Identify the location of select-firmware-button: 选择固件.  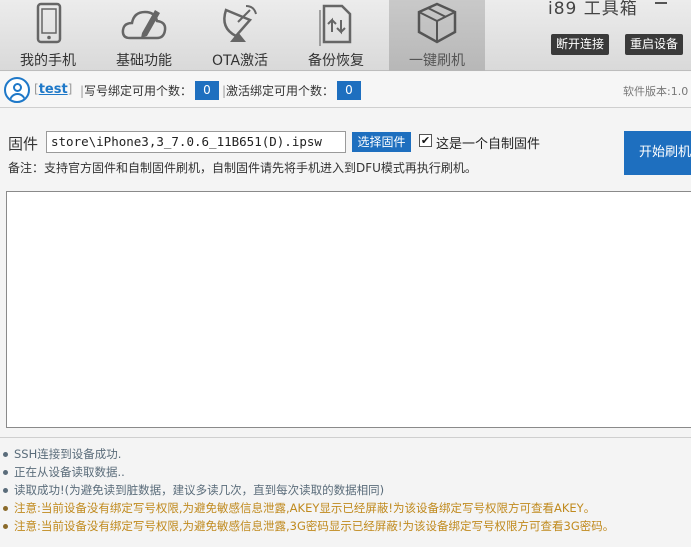
(381, 142).